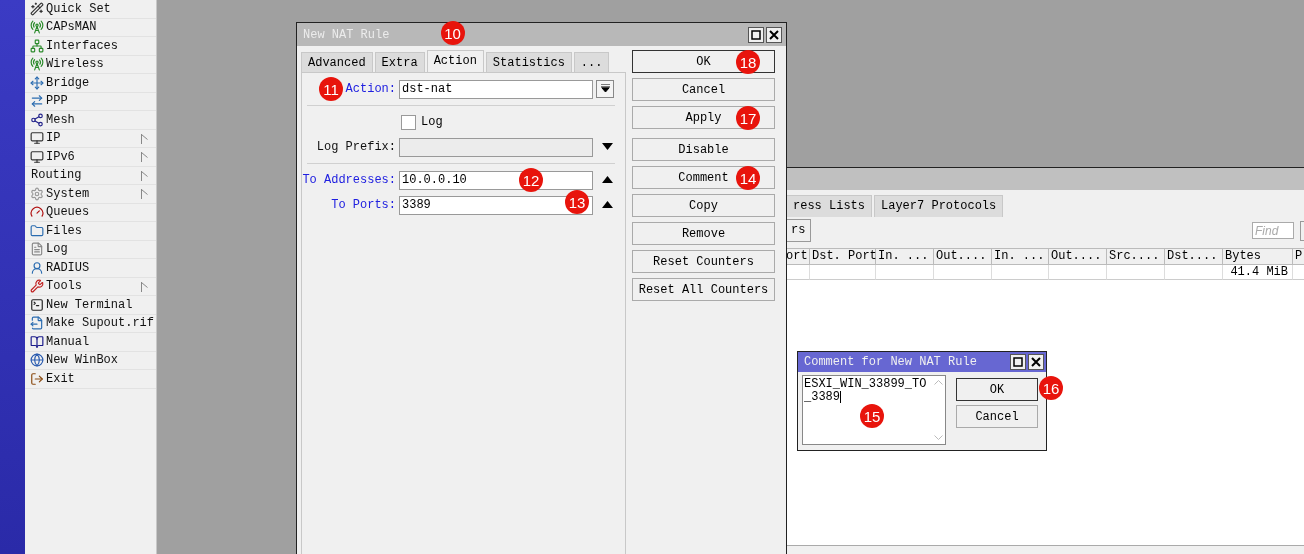 Image resolution: width=1304 pixels, height=554 pixels. I want to click on tab: Advanced, so click(337, 62).